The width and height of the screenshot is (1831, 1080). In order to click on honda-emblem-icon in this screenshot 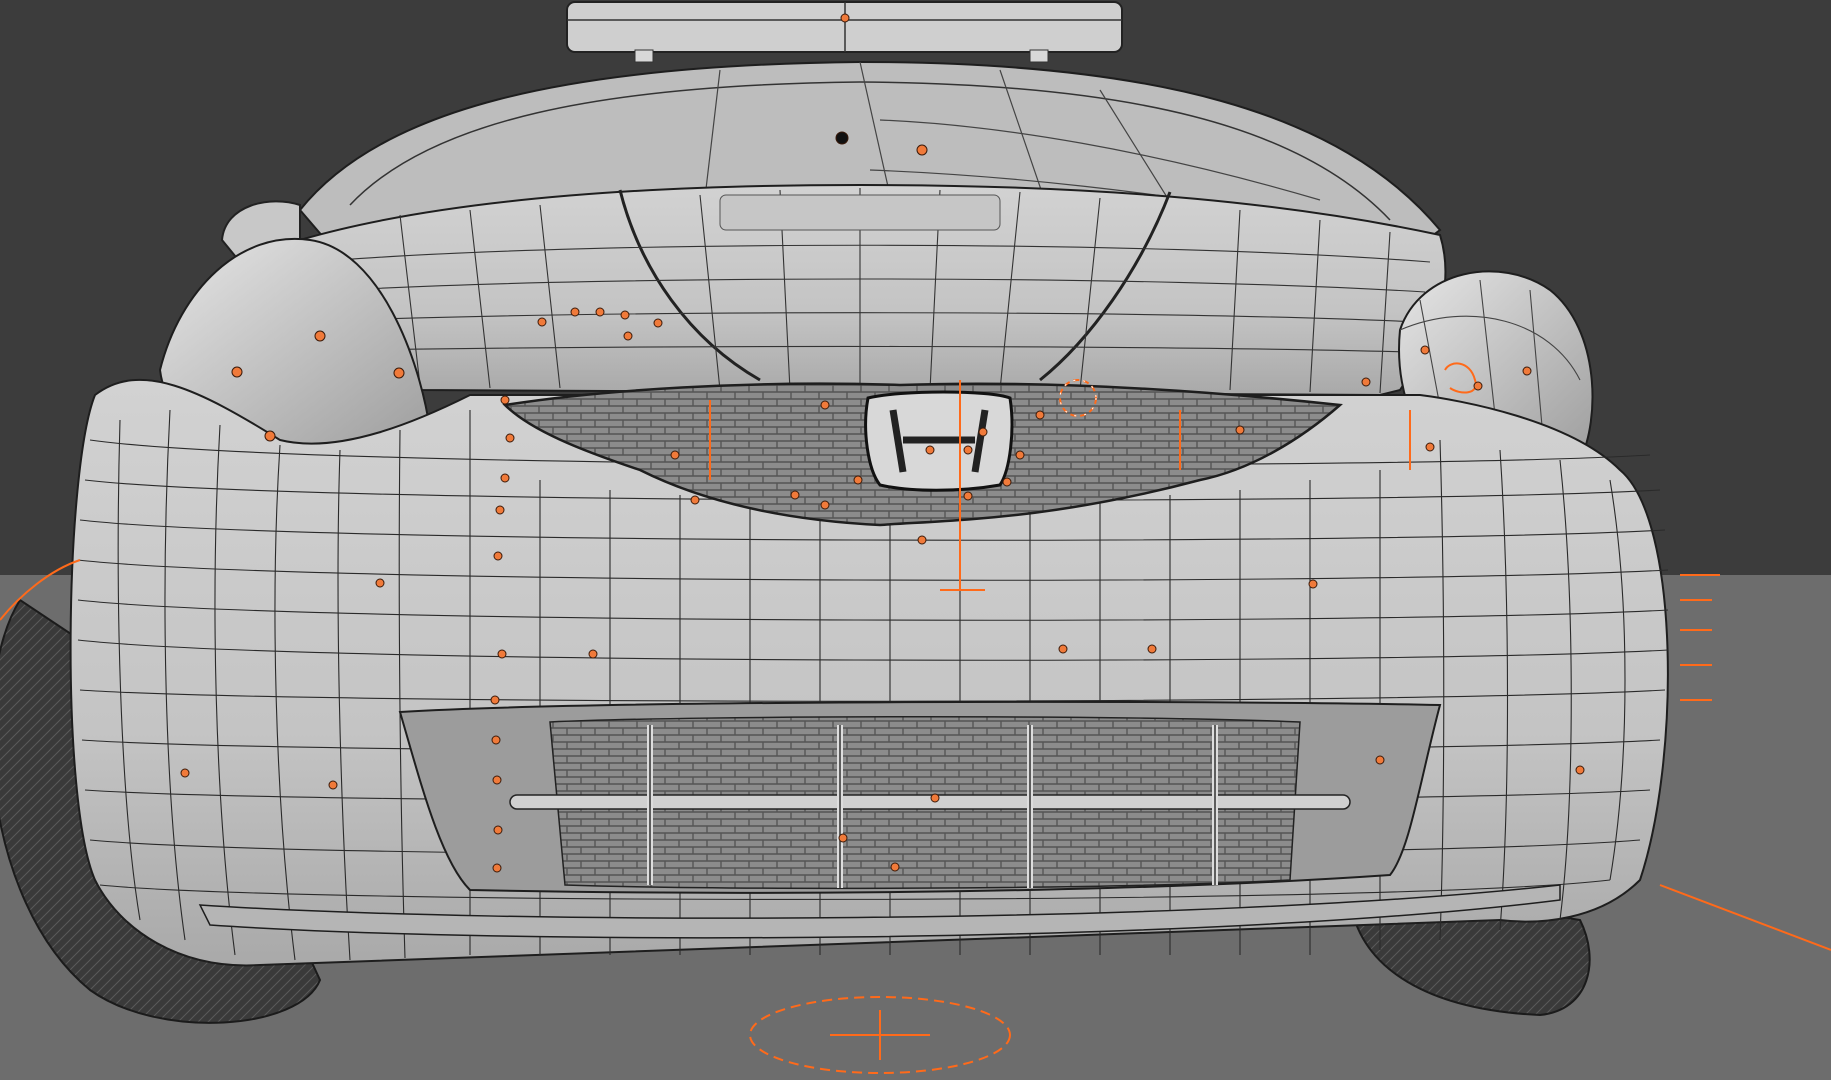, I will do `click(939, 441)`.